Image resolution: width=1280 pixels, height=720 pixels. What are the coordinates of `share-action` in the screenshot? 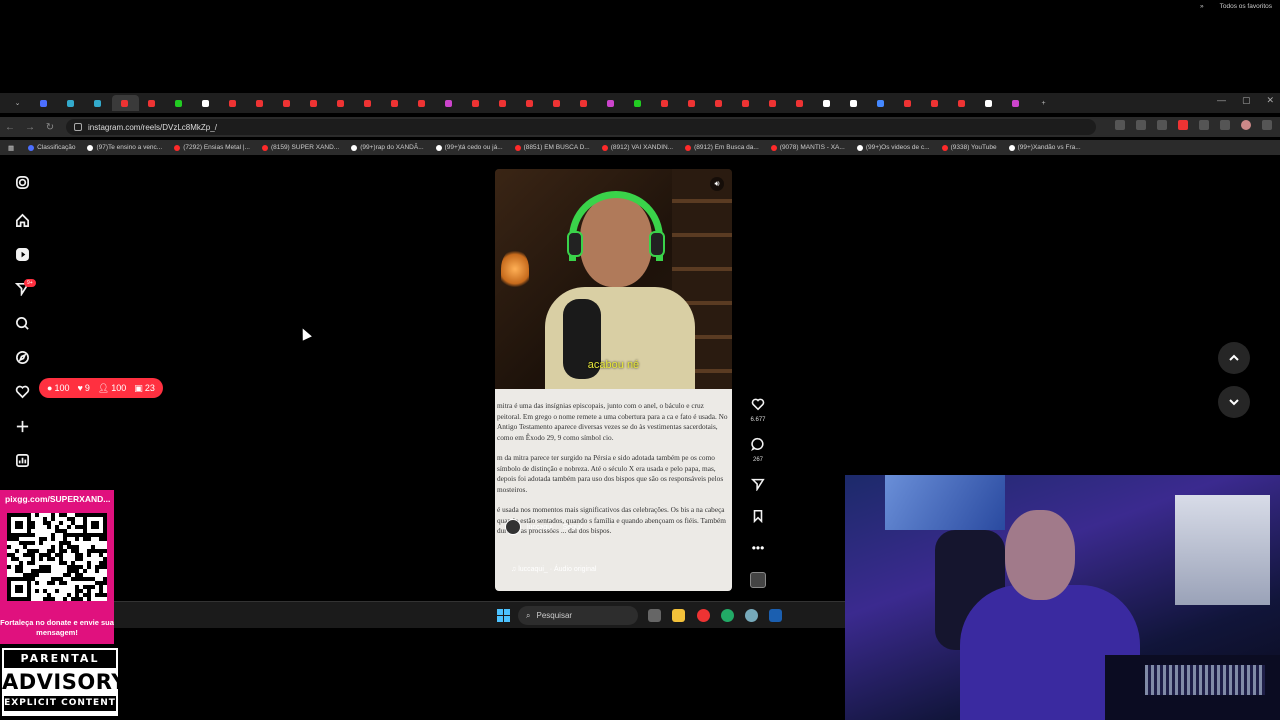 It's located at (758, 486).